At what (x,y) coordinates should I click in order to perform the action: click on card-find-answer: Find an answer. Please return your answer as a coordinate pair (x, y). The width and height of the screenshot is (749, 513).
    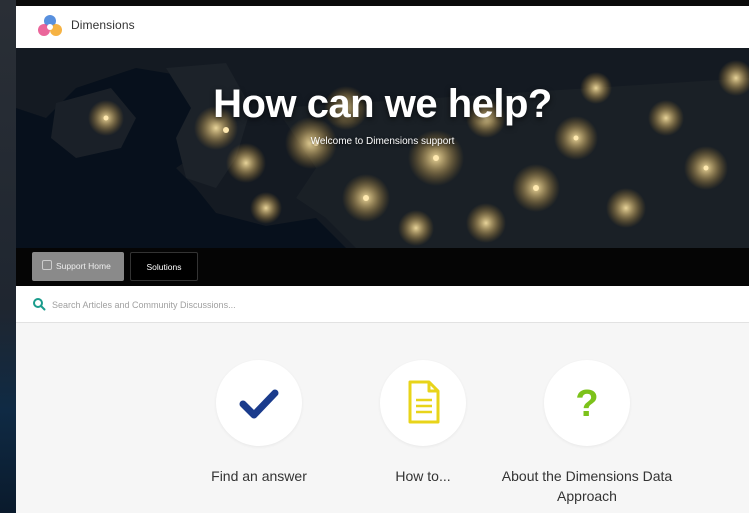
    Looking at the image, I should click on (259, 423).